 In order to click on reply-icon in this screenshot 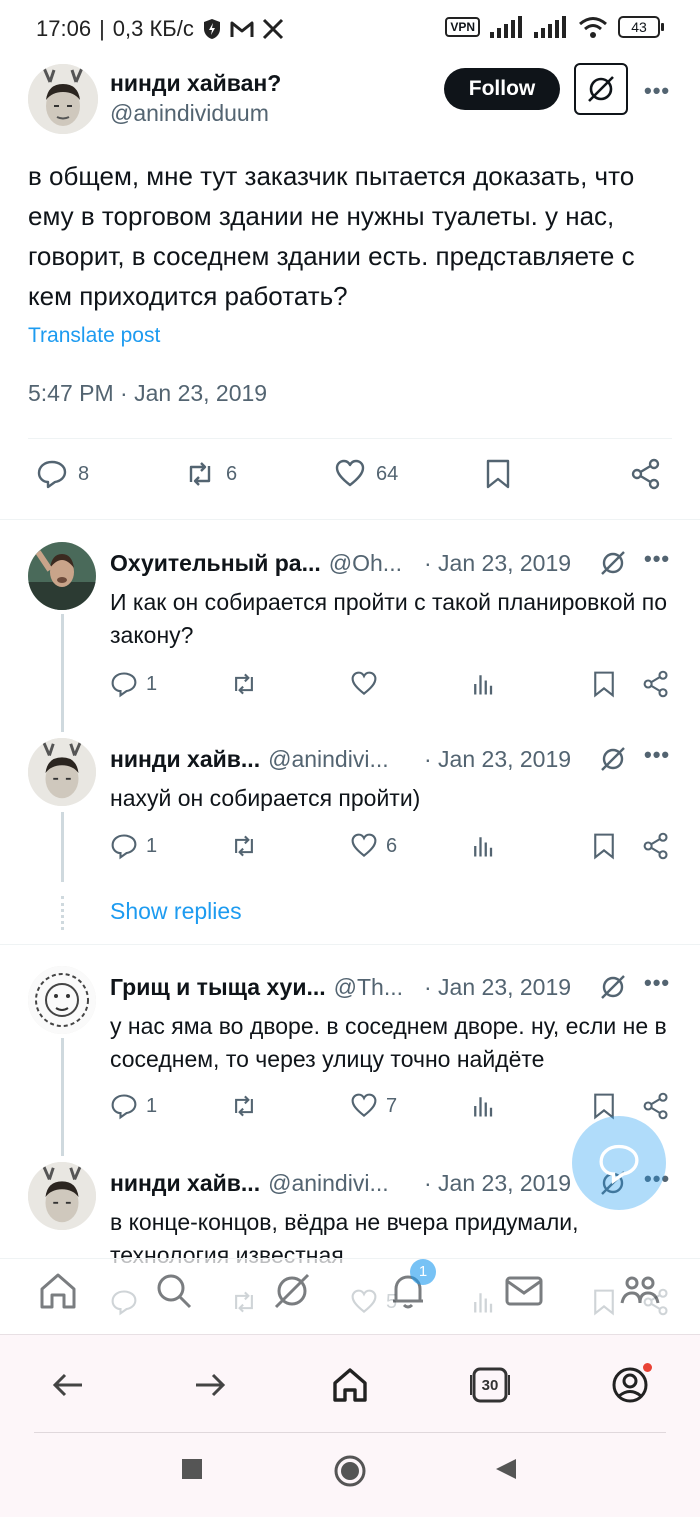, I will do `click(124, 685)`.